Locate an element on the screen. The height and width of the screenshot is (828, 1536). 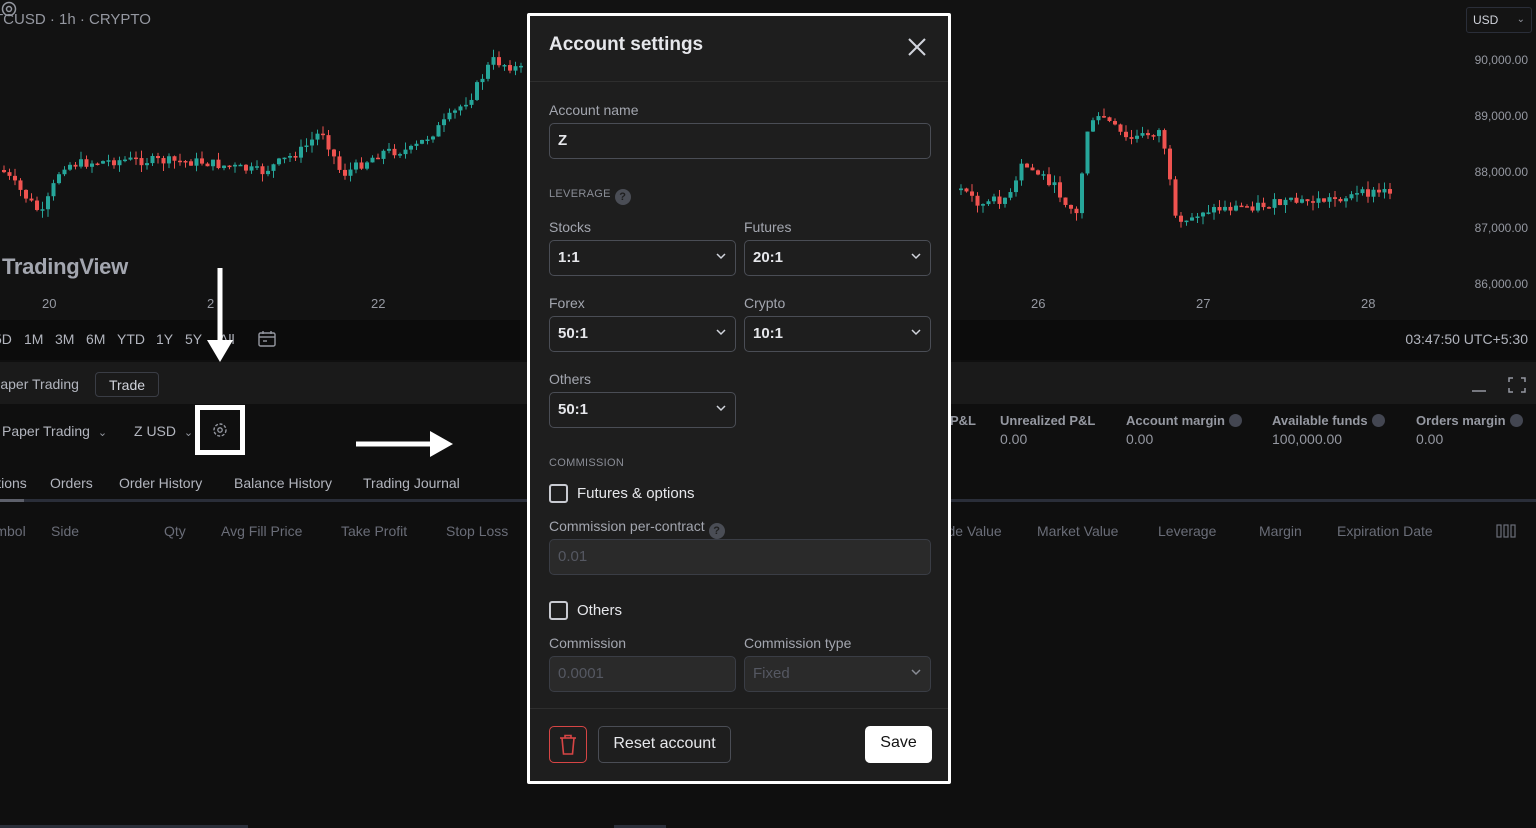
minimize-icon is located at coordinates (1479, 385).